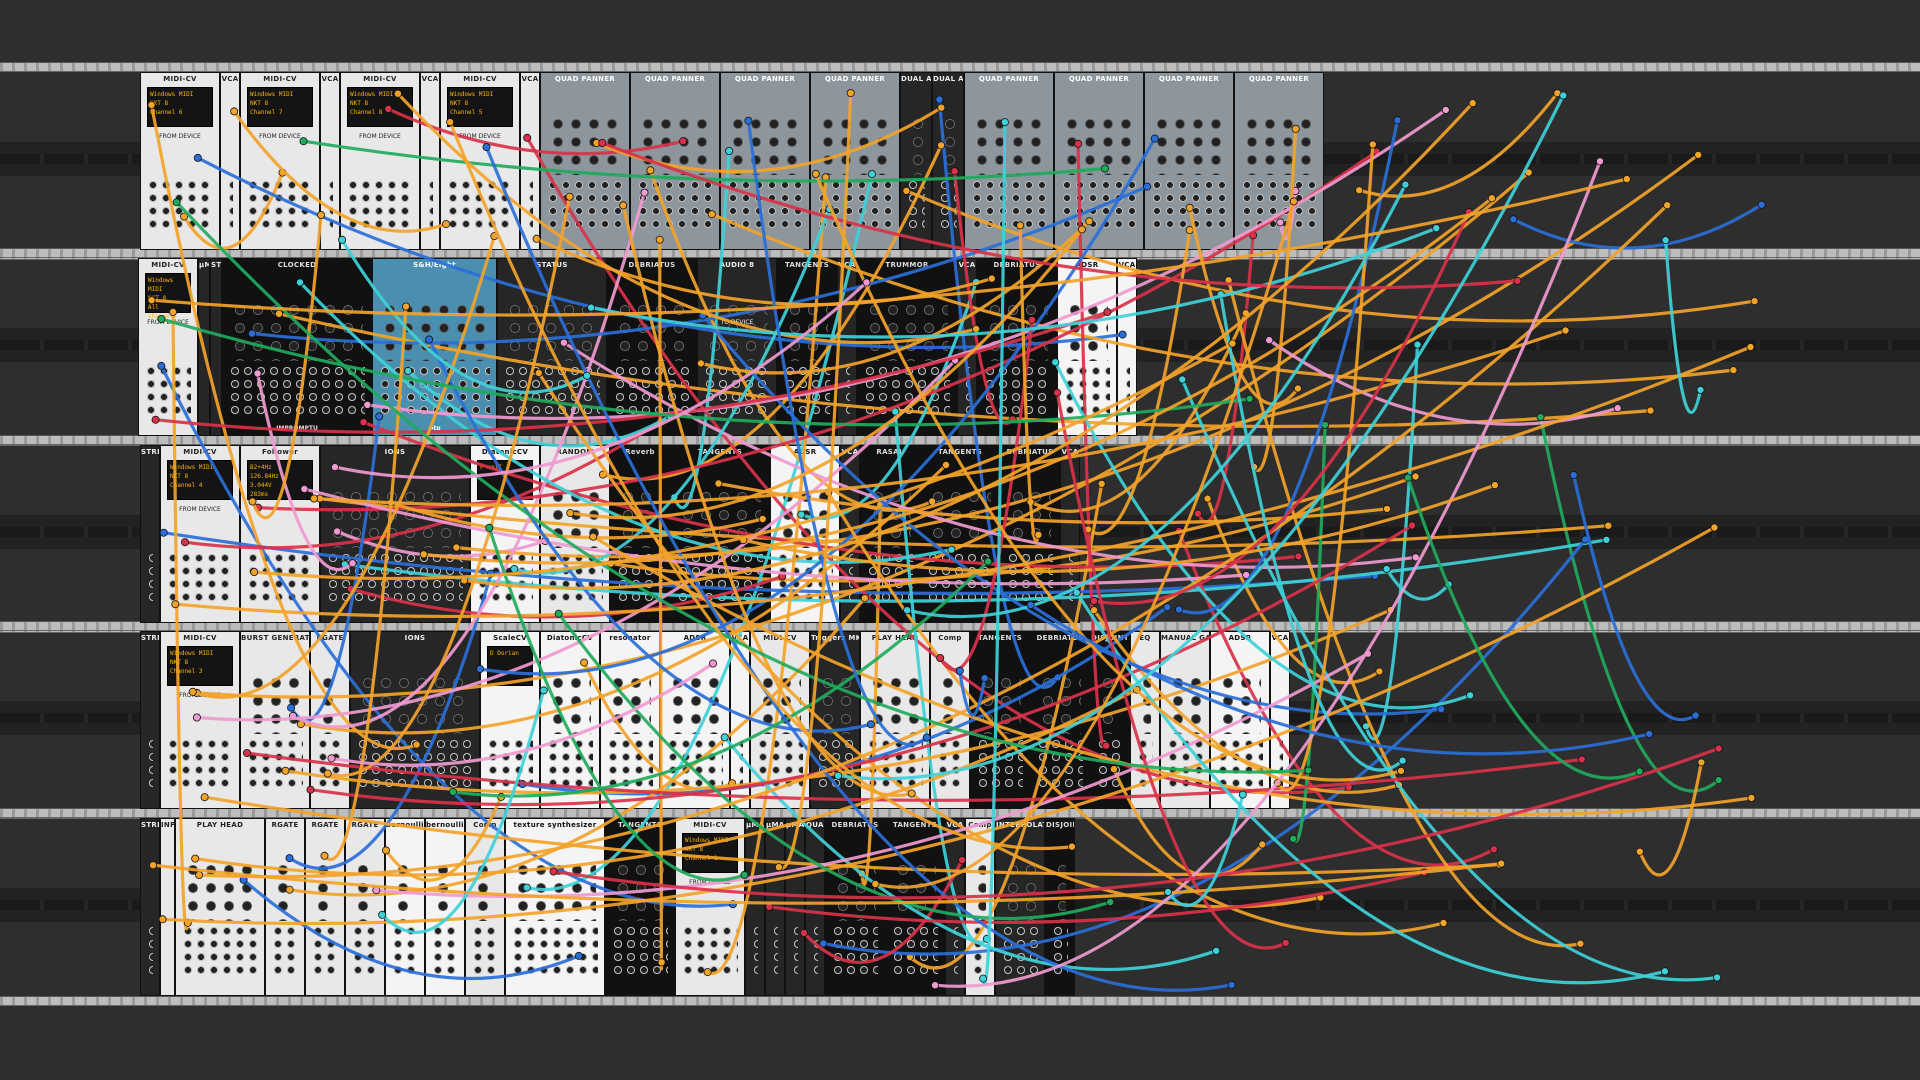 Image resolution: width=1920 pixels, height=1080 pixels. I want to click on quad-panner-6: QUAD PANNER, so click(1099, 161).